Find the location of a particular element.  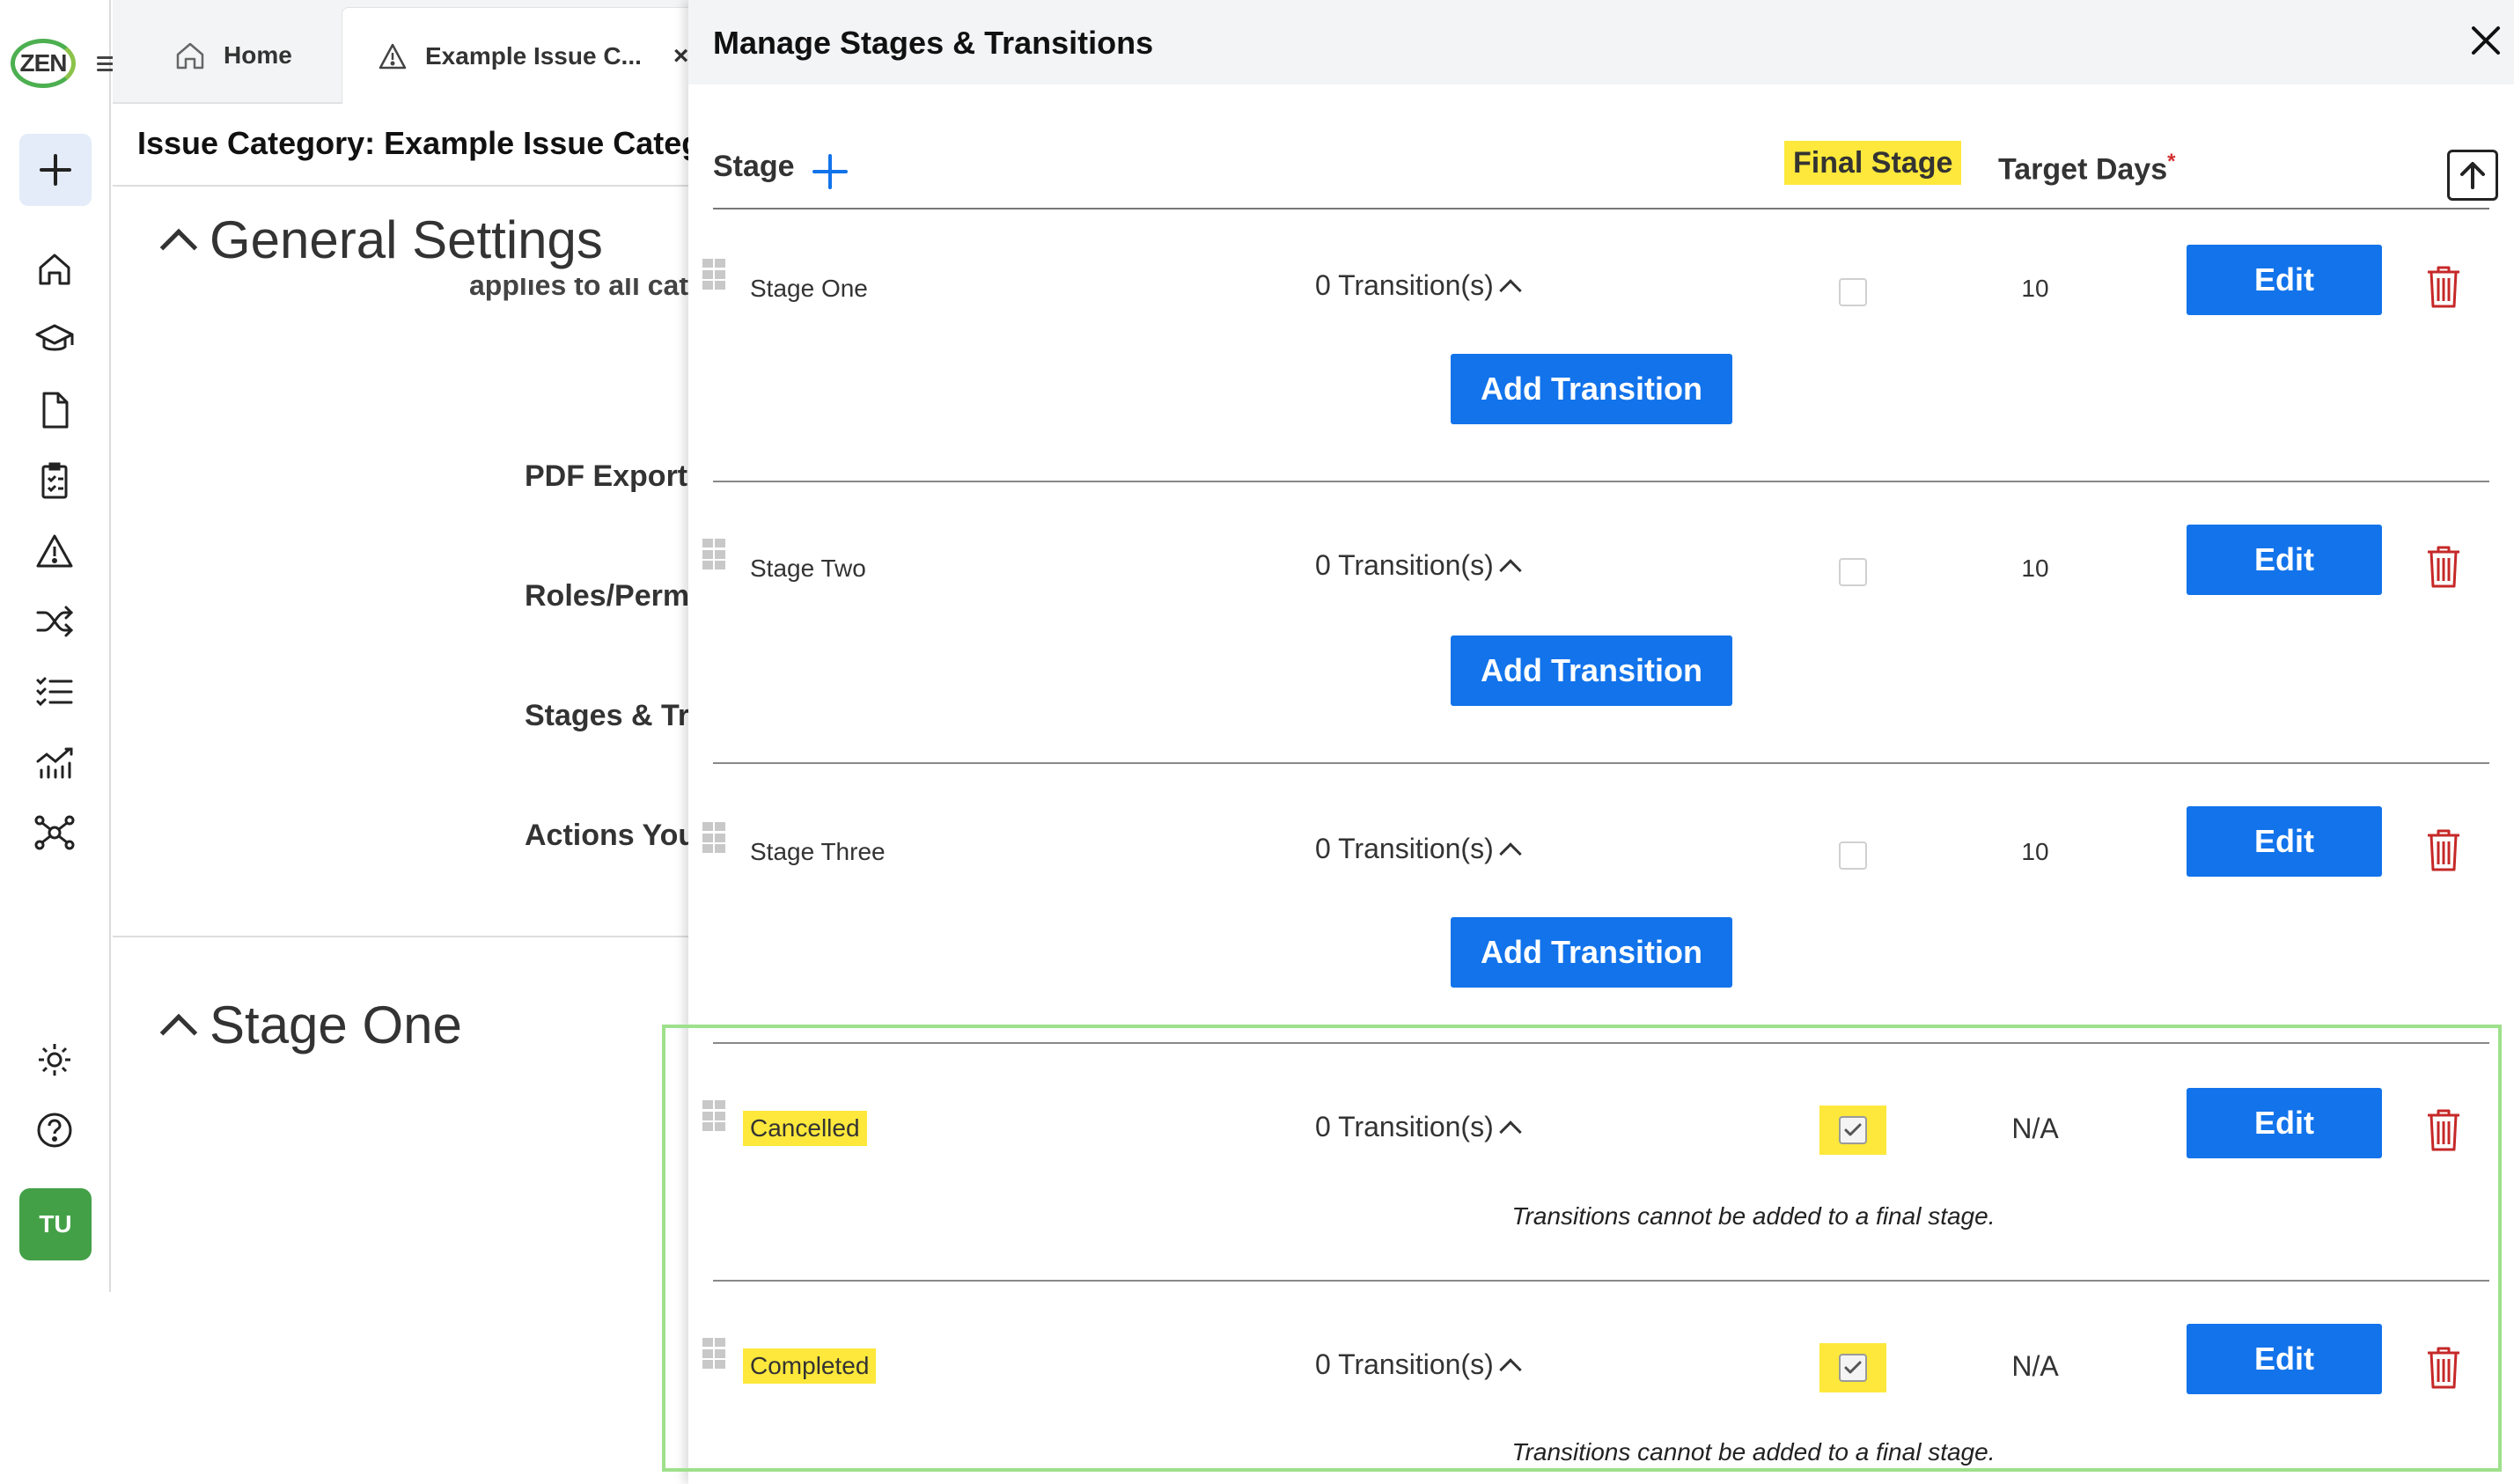

home-icon is located at coordinates (190, 55).